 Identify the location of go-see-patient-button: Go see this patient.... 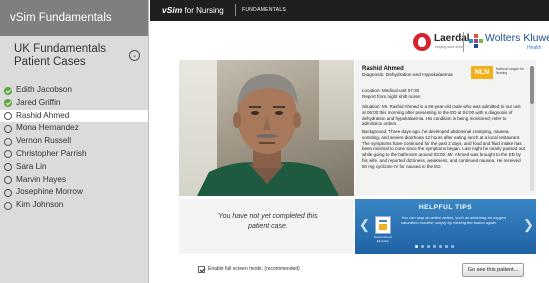
(493, 270).